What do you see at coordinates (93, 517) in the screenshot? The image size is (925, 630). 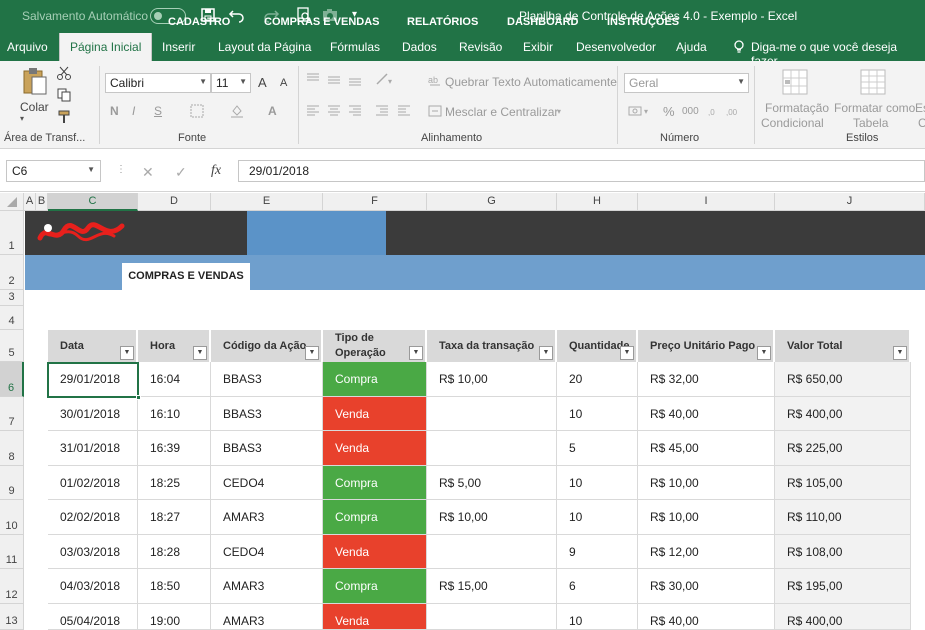 I see `cell-data: 02/02/2018` at bounding box center [93, 517].